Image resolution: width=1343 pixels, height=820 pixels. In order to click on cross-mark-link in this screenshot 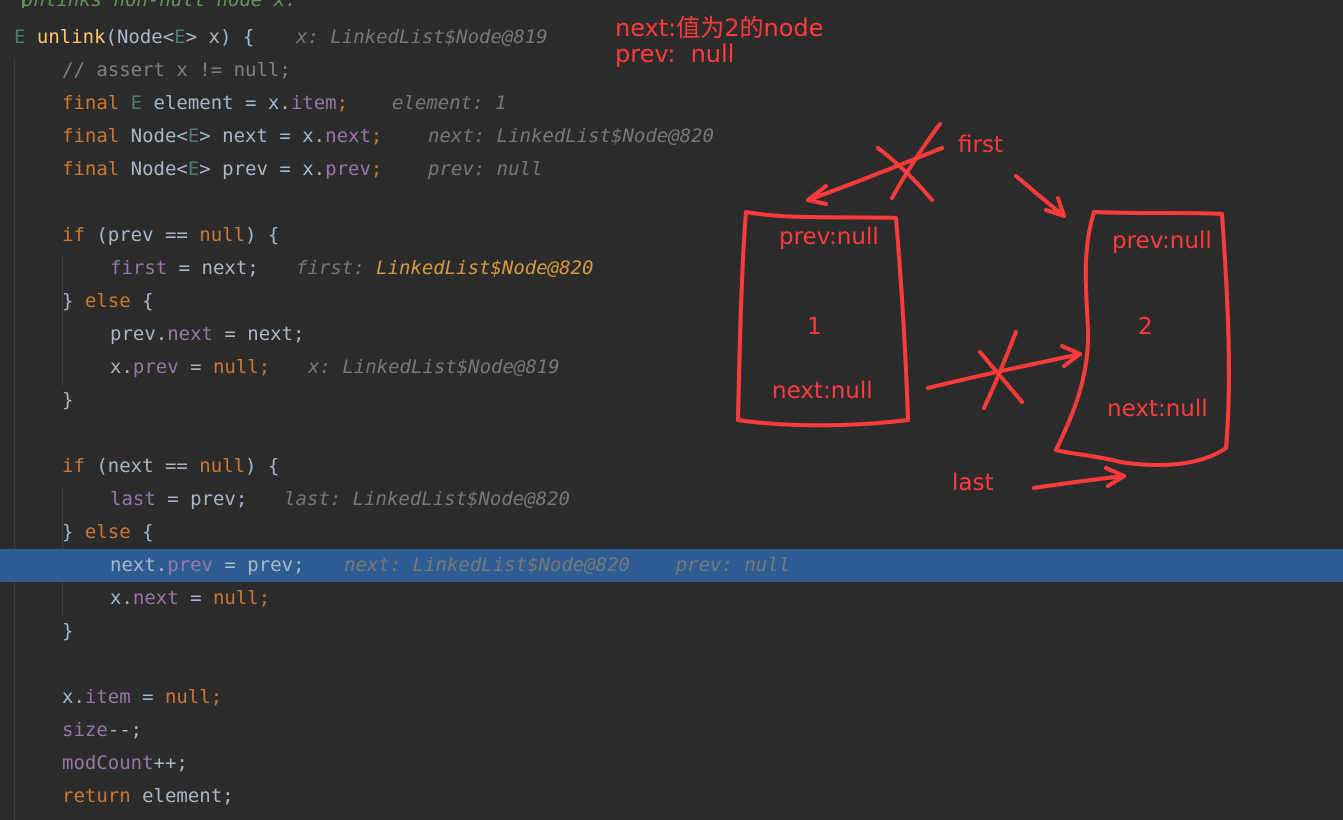, I will do `click(1001, 370)`.